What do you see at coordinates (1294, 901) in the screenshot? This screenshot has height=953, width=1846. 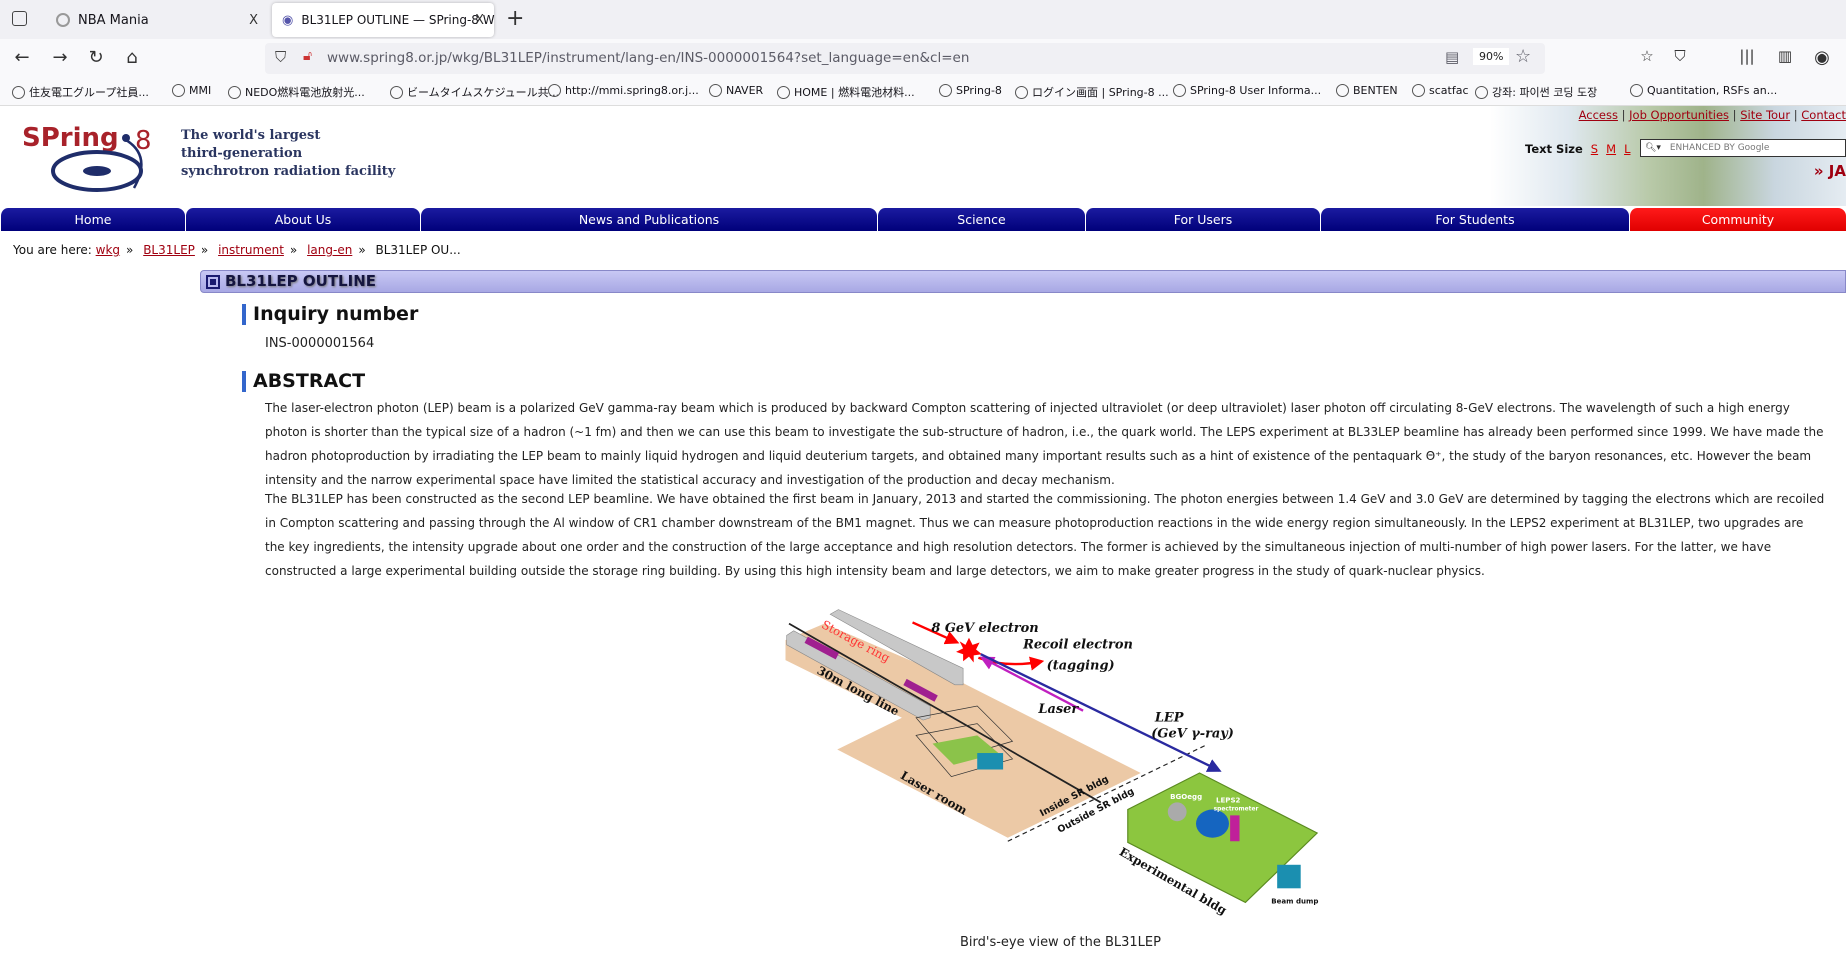 I see `label-beam-dump: Beam dump` at bounding box center [1294, 901].